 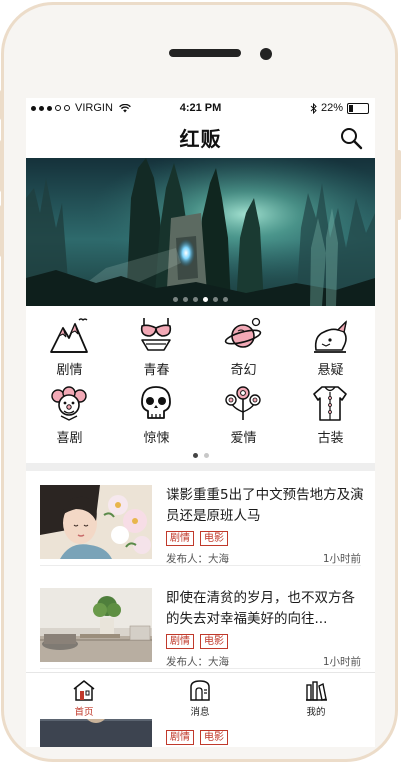 I want to click on category-romance: 爱情, so click(x=243, y=417).